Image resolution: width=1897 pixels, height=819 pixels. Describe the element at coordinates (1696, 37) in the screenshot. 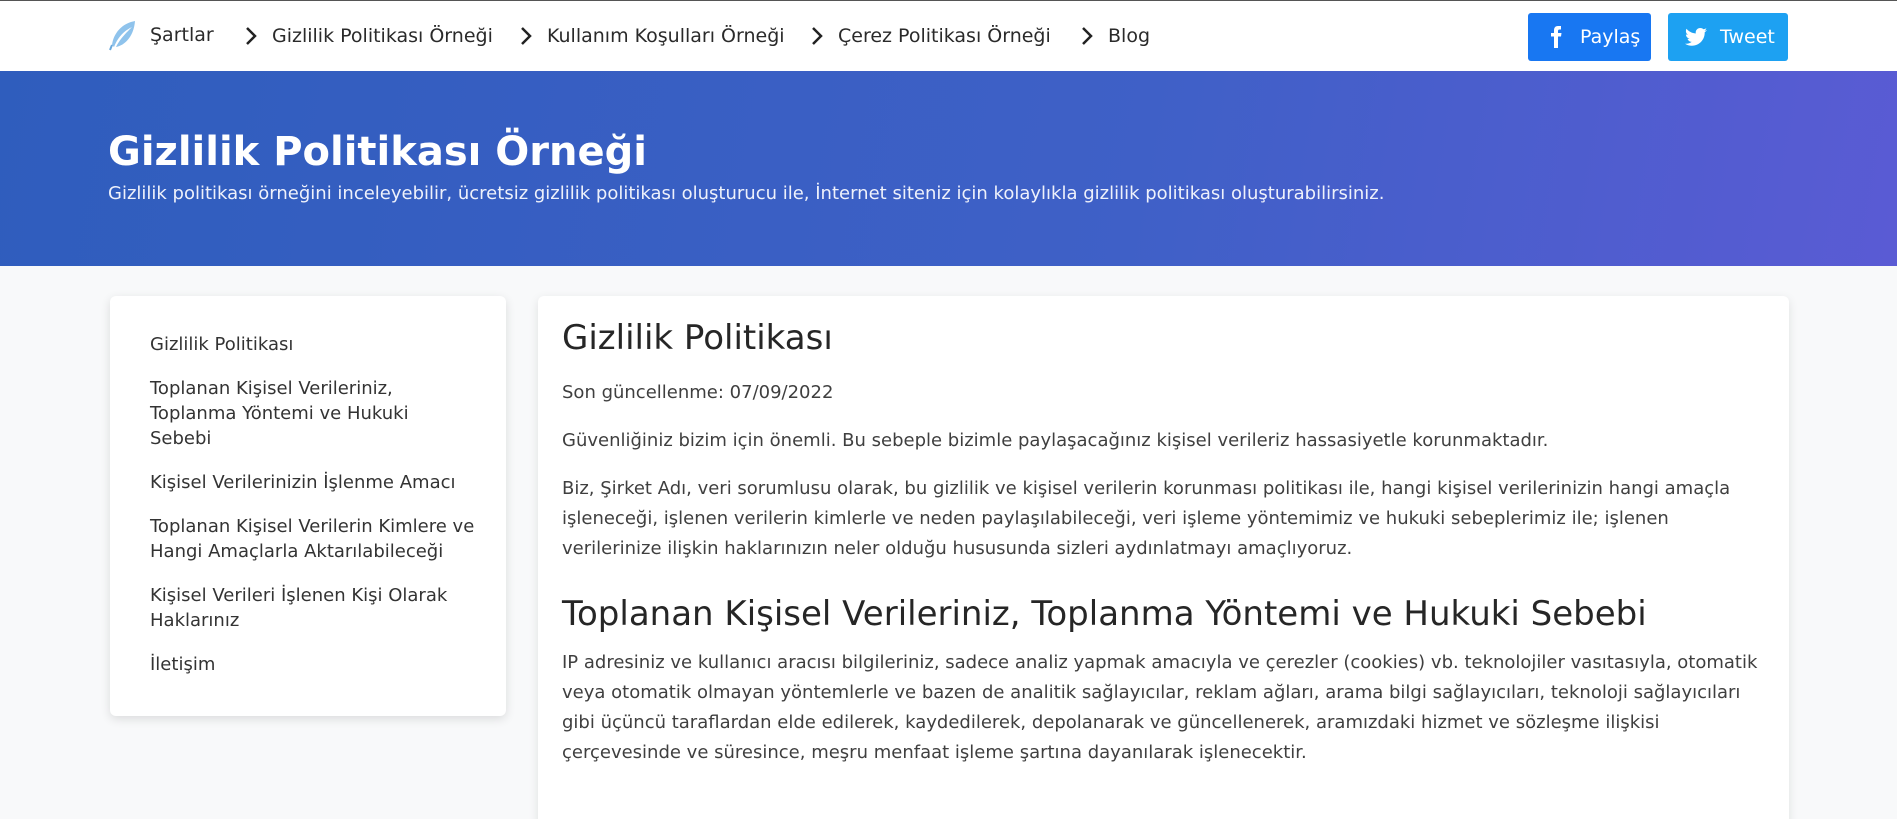

I see `twitter-icon` at that location.